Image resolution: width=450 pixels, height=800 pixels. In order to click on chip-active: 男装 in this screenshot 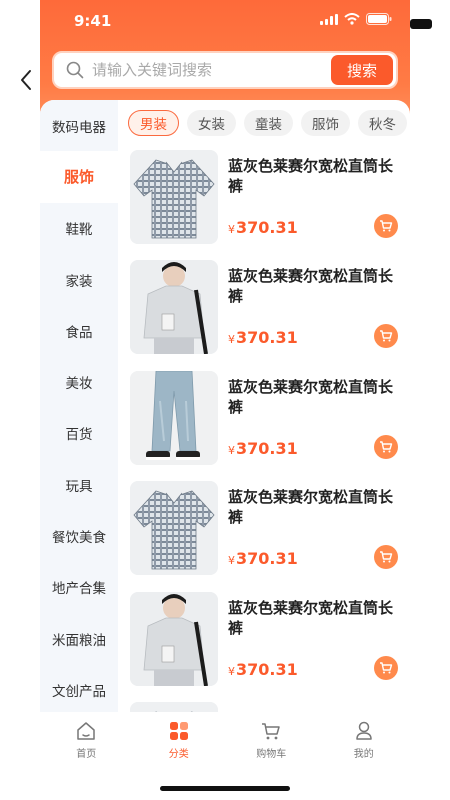, I will do `click(153, 123)`.